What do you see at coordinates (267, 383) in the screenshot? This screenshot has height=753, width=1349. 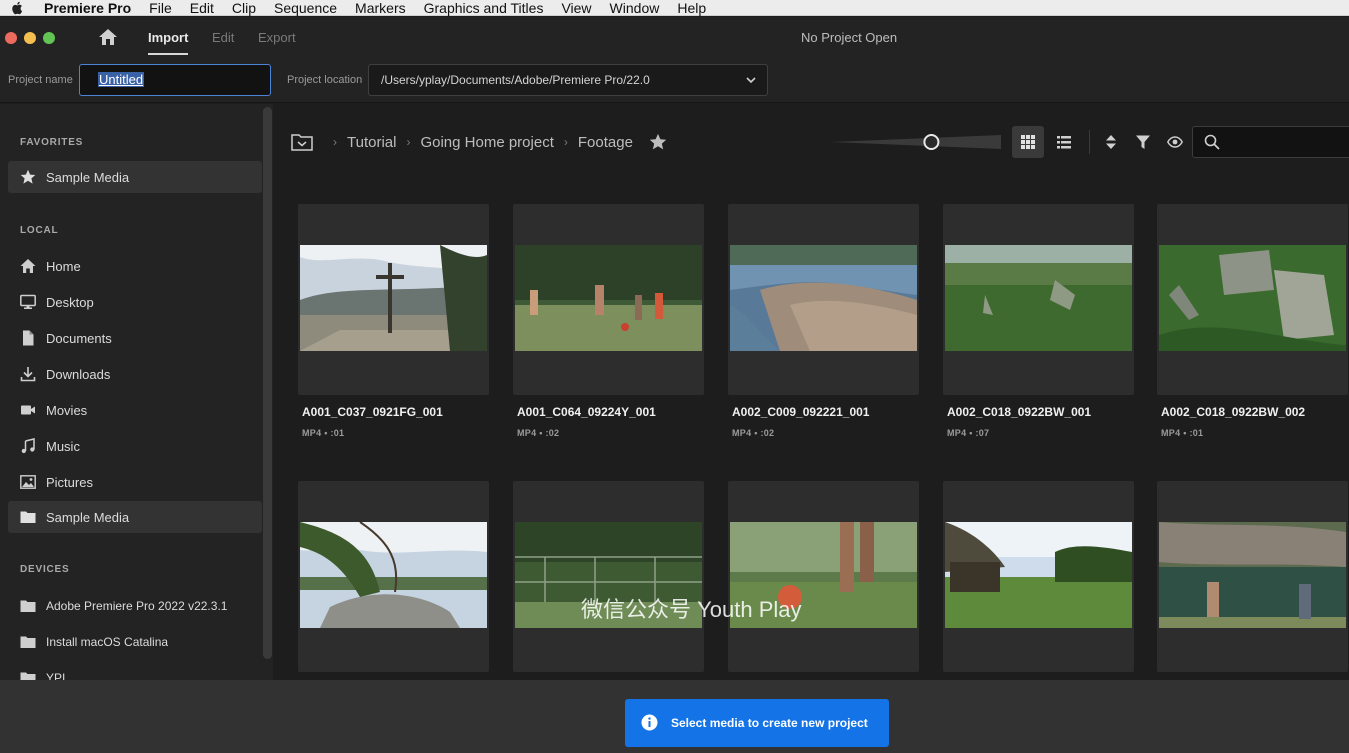 I see `sidebar-scrollbar` at bounding box center [267, 383].